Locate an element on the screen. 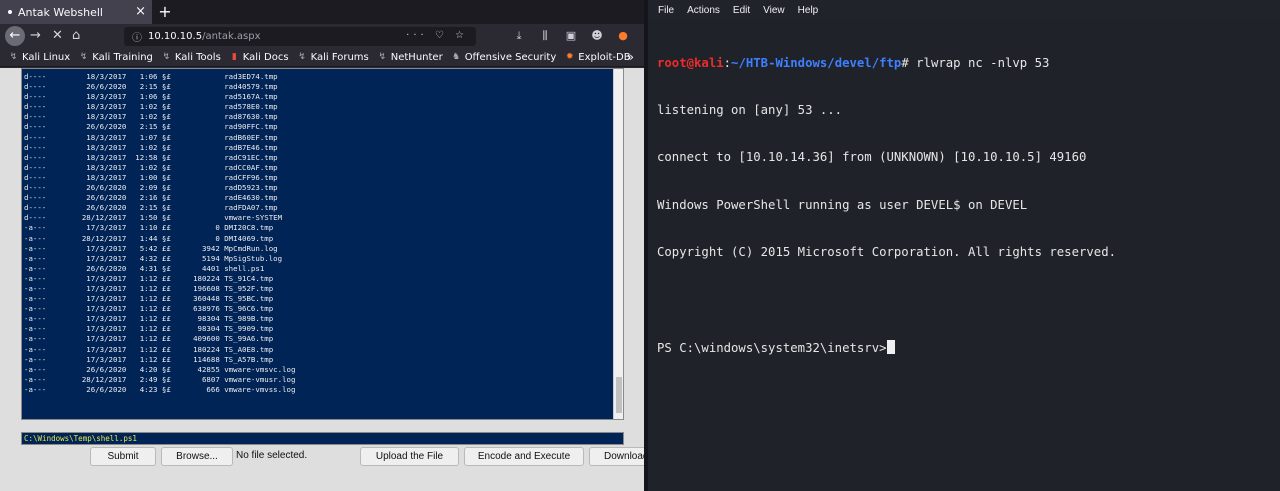 This screenshot has width=1280, height=491. listing-row: d---- 18/3/2017 1:02 §£ radCC0AF.tmp is located at coordinates (151, 167).